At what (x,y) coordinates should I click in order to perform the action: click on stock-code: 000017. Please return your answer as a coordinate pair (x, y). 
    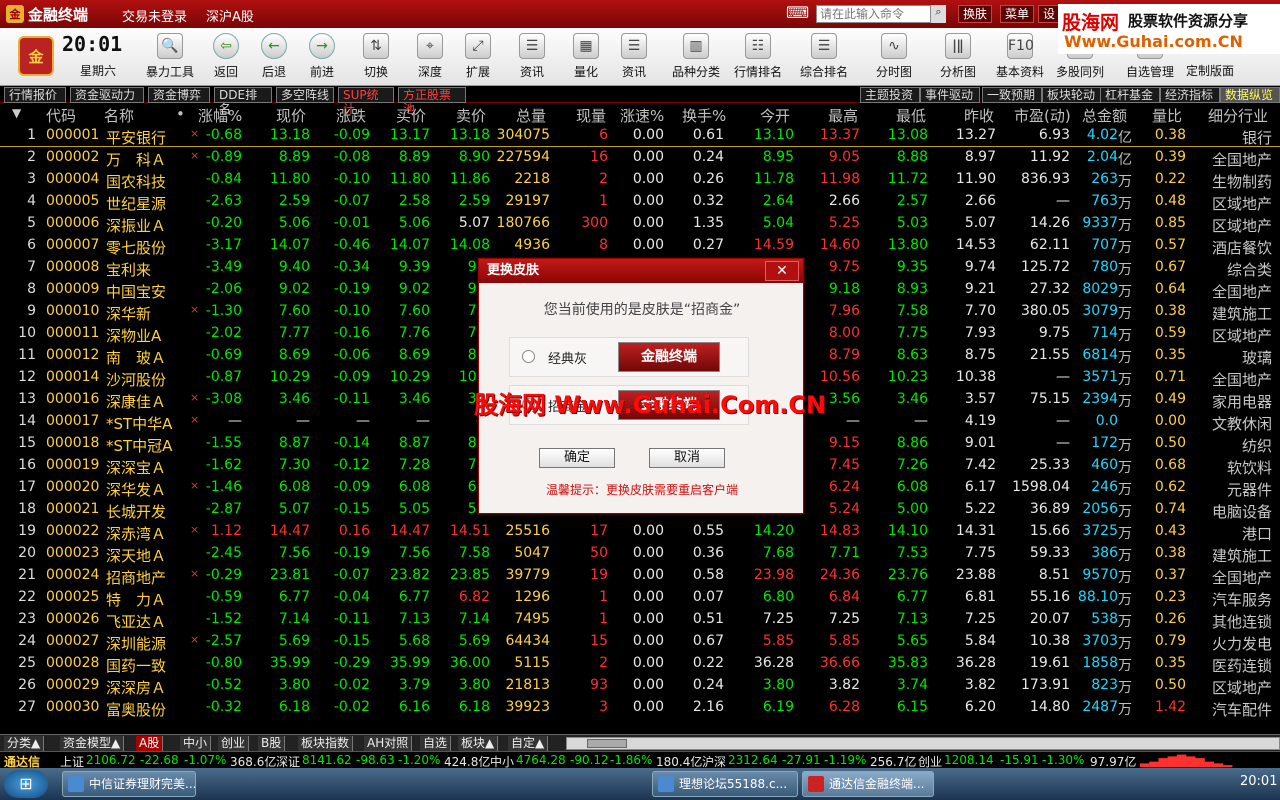
    Looking at the image, I should click on (75, 421).